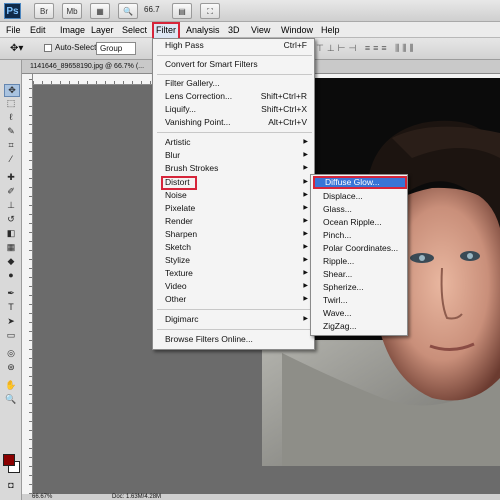 The height and width of the screenshot is (500, 500). What do you see at coordinates (134, 30) in the screenshot?
I see `menu-select: Select` at bounding box center [134, 30].